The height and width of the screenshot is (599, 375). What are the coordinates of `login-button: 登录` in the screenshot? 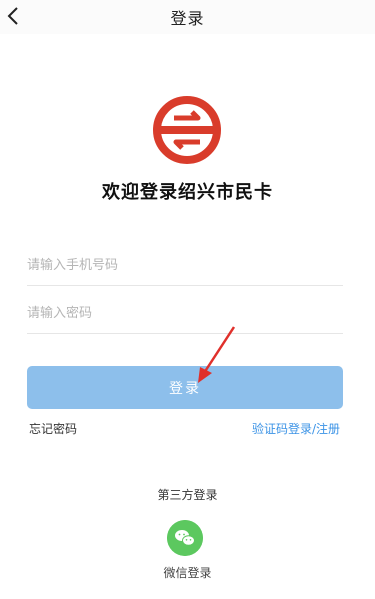 It's located at (185, 387).